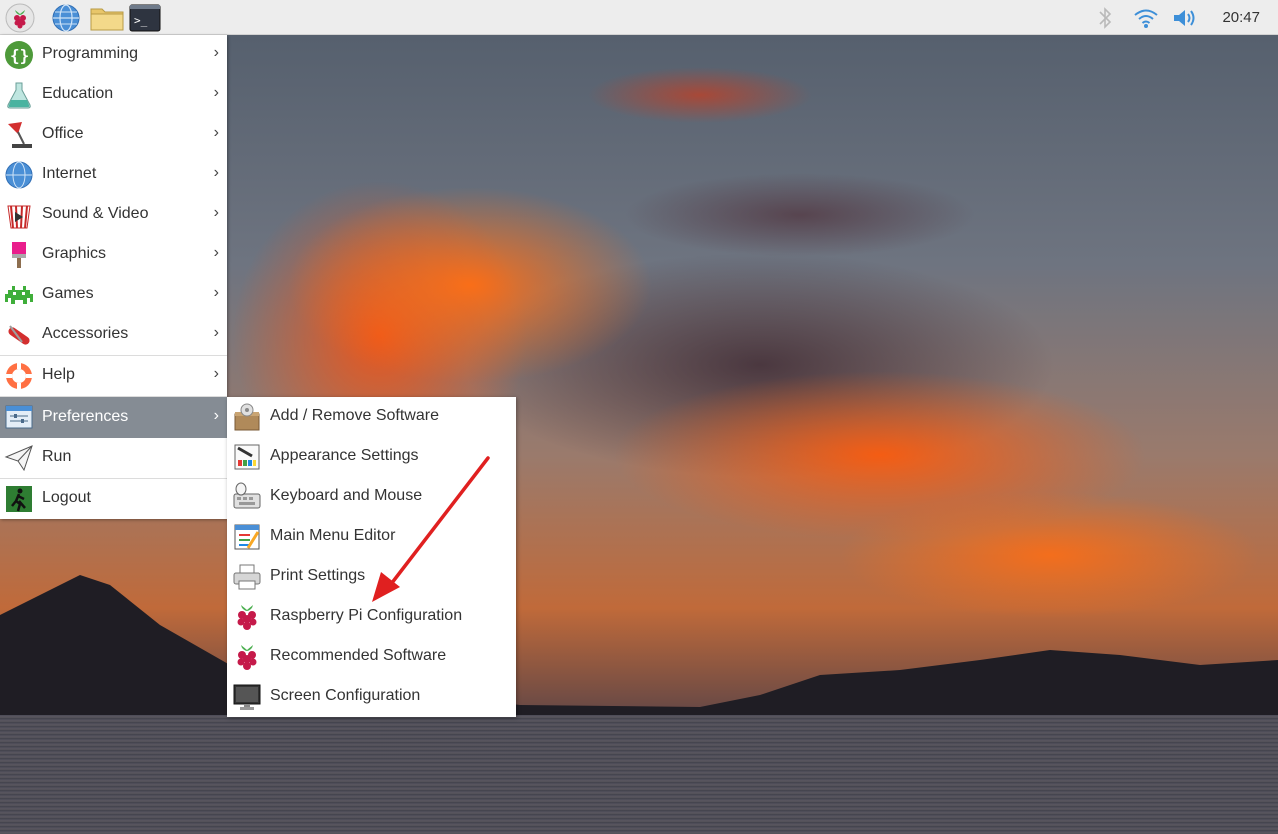 This screenshot has height=834, width=1278. What do you see at coordinates (639, 17) in the screenshot?
I see `taskbar: >_ 20:47` at bounding box center [639, 17].